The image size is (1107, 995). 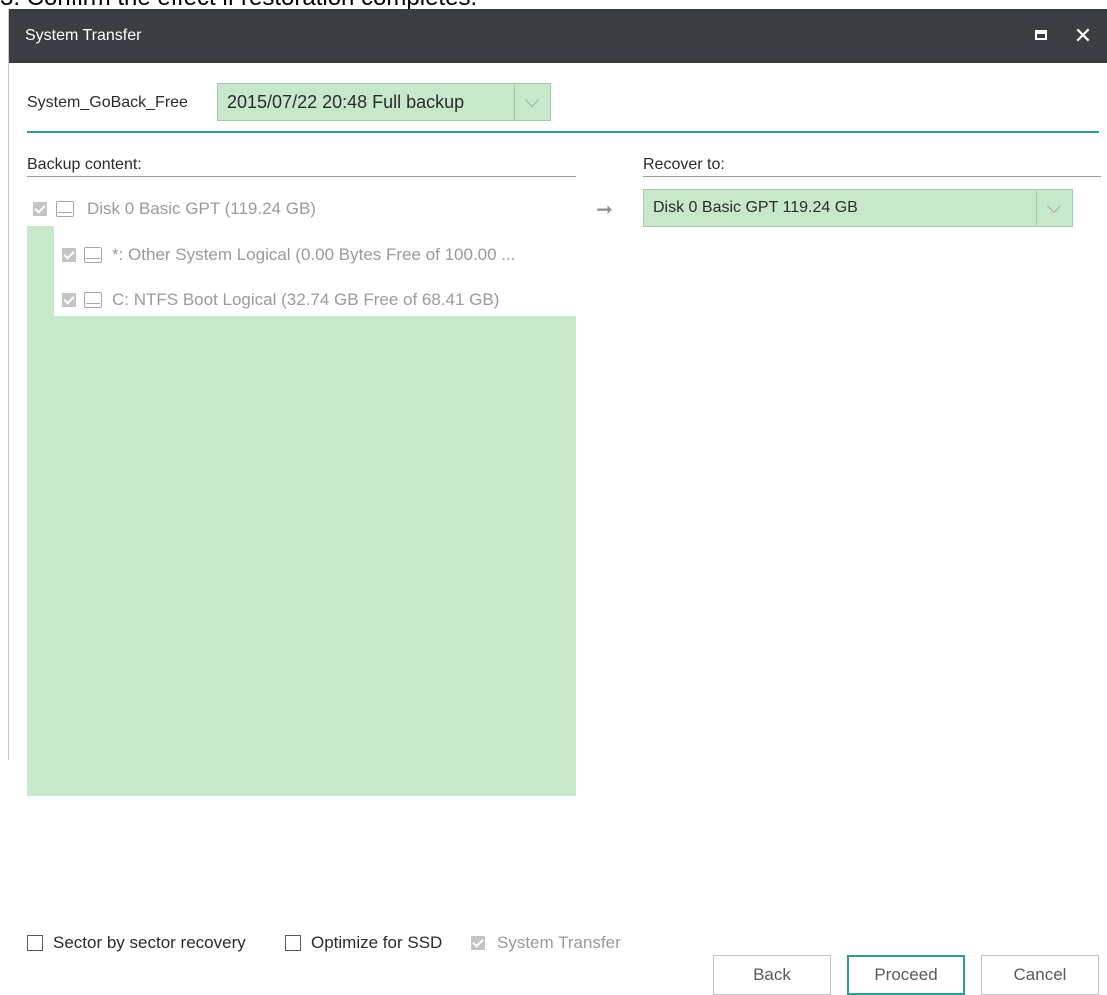 What do you see at coordinates (872, 176) in the screenshot?
I see `recover-to-rule` at bounding box center [872, 176].